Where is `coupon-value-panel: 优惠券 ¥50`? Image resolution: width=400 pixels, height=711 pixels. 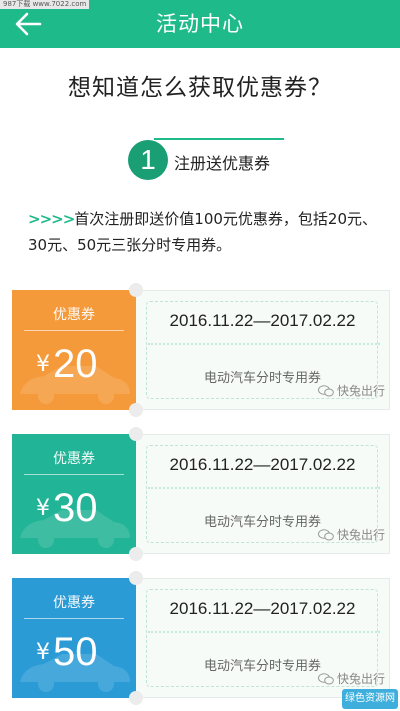
coupon-value-panel: 优惠券 ¥50 is located at coordinates (74, 638).